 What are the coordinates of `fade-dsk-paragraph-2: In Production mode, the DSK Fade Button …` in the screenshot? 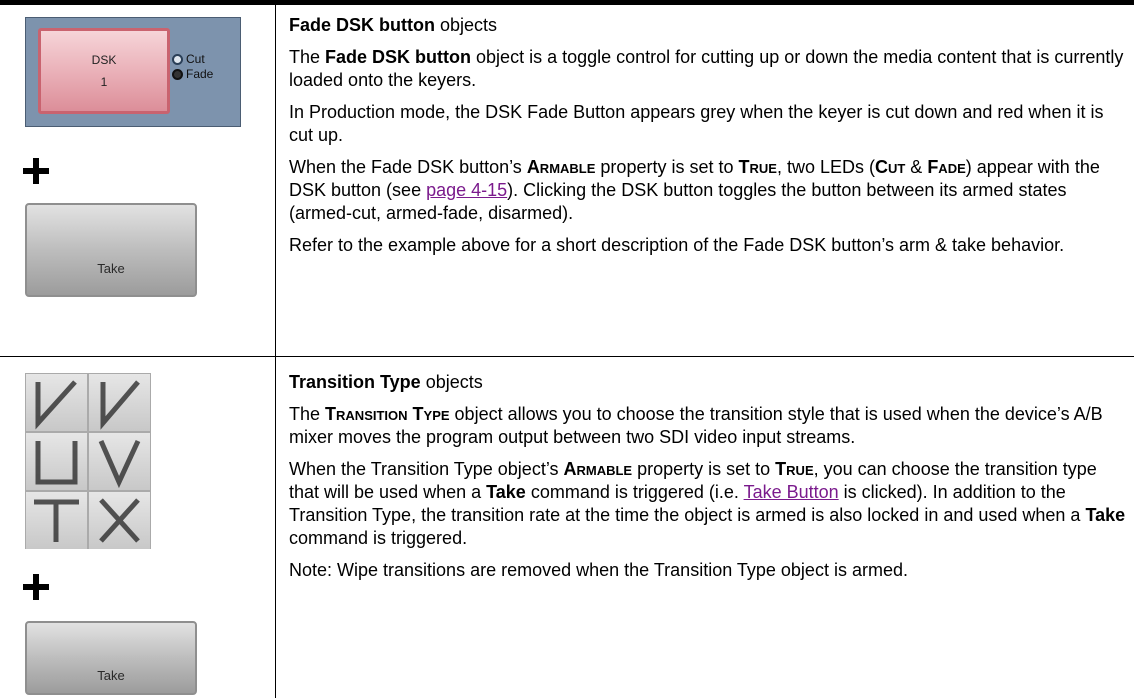 It's located at (696, 123).